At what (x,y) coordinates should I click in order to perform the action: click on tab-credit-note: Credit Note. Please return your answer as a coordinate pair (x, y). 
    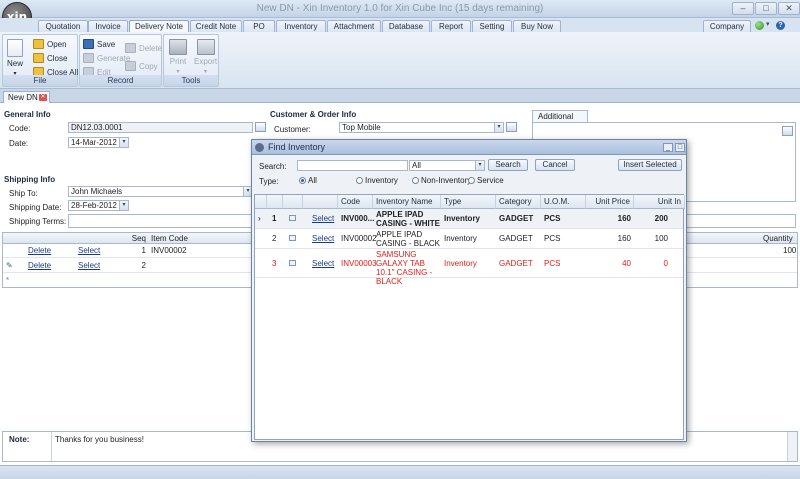
    Looking at the image, I should click on (216, 26).